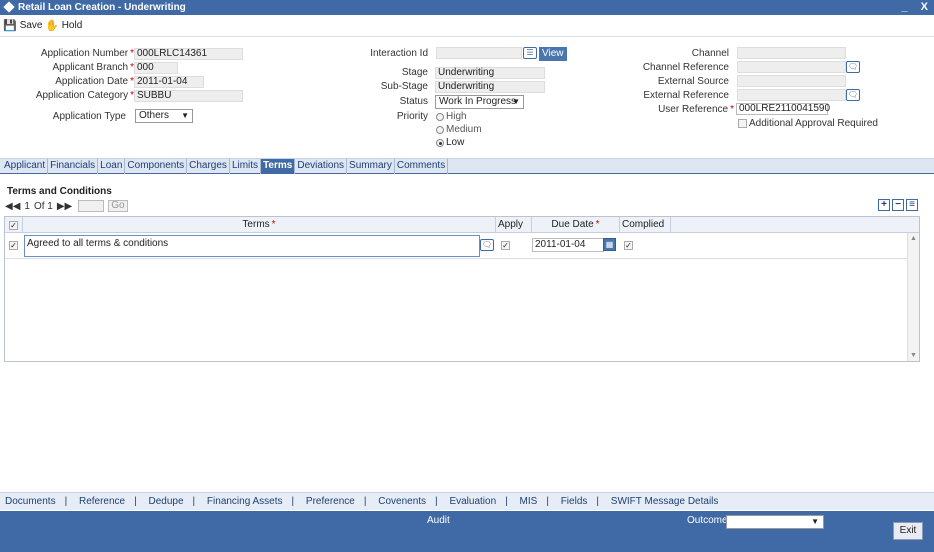  I want to click on link-mis: MIS, so click(529, 501).